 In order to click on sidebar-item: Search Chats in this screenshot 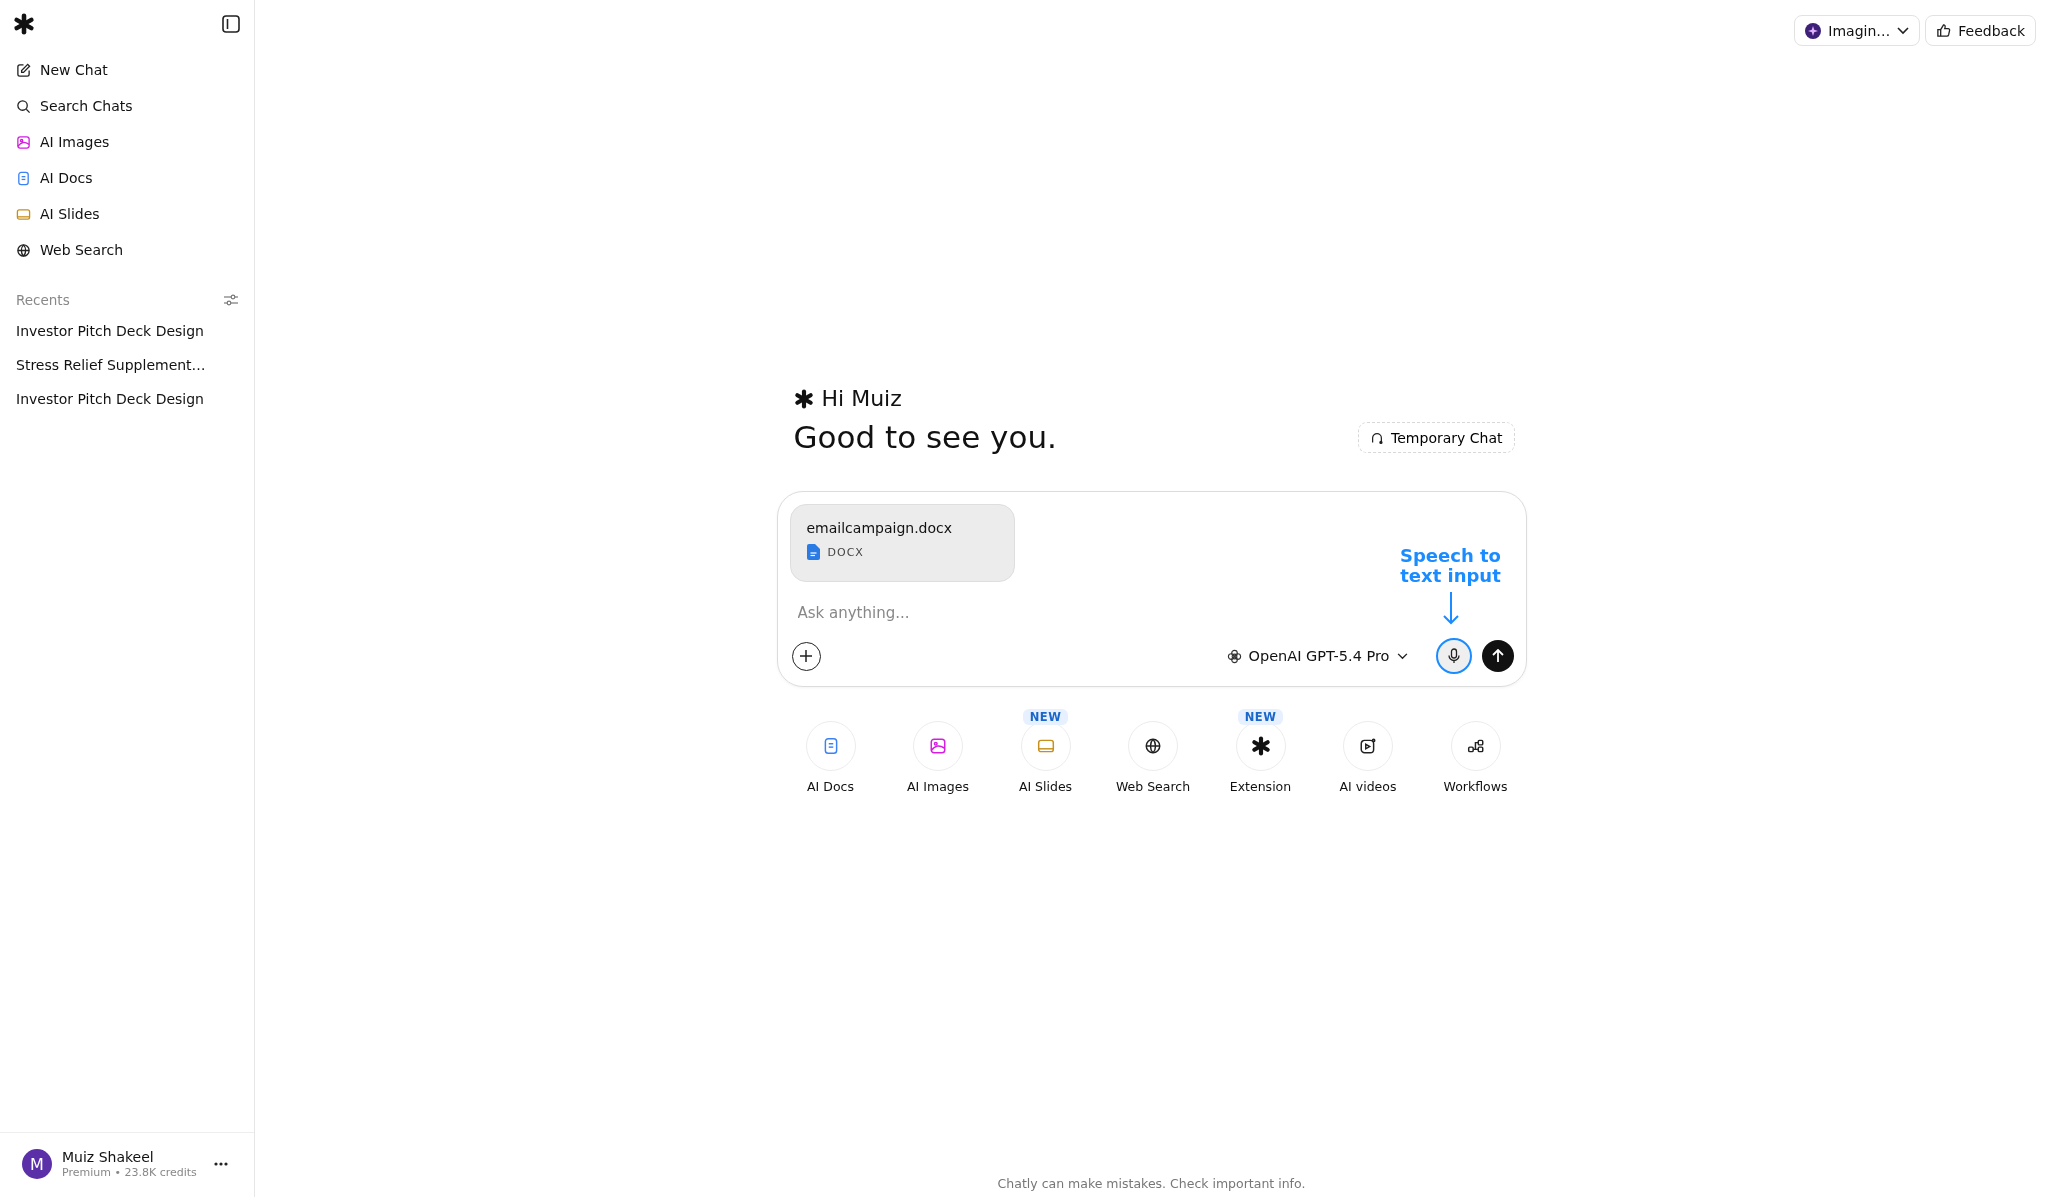, I will do `click(127, 106)`.